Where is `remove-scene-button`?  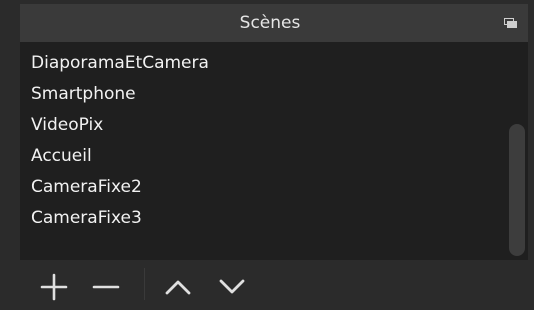 remove-scene-button is located at coordinates (106, 285).